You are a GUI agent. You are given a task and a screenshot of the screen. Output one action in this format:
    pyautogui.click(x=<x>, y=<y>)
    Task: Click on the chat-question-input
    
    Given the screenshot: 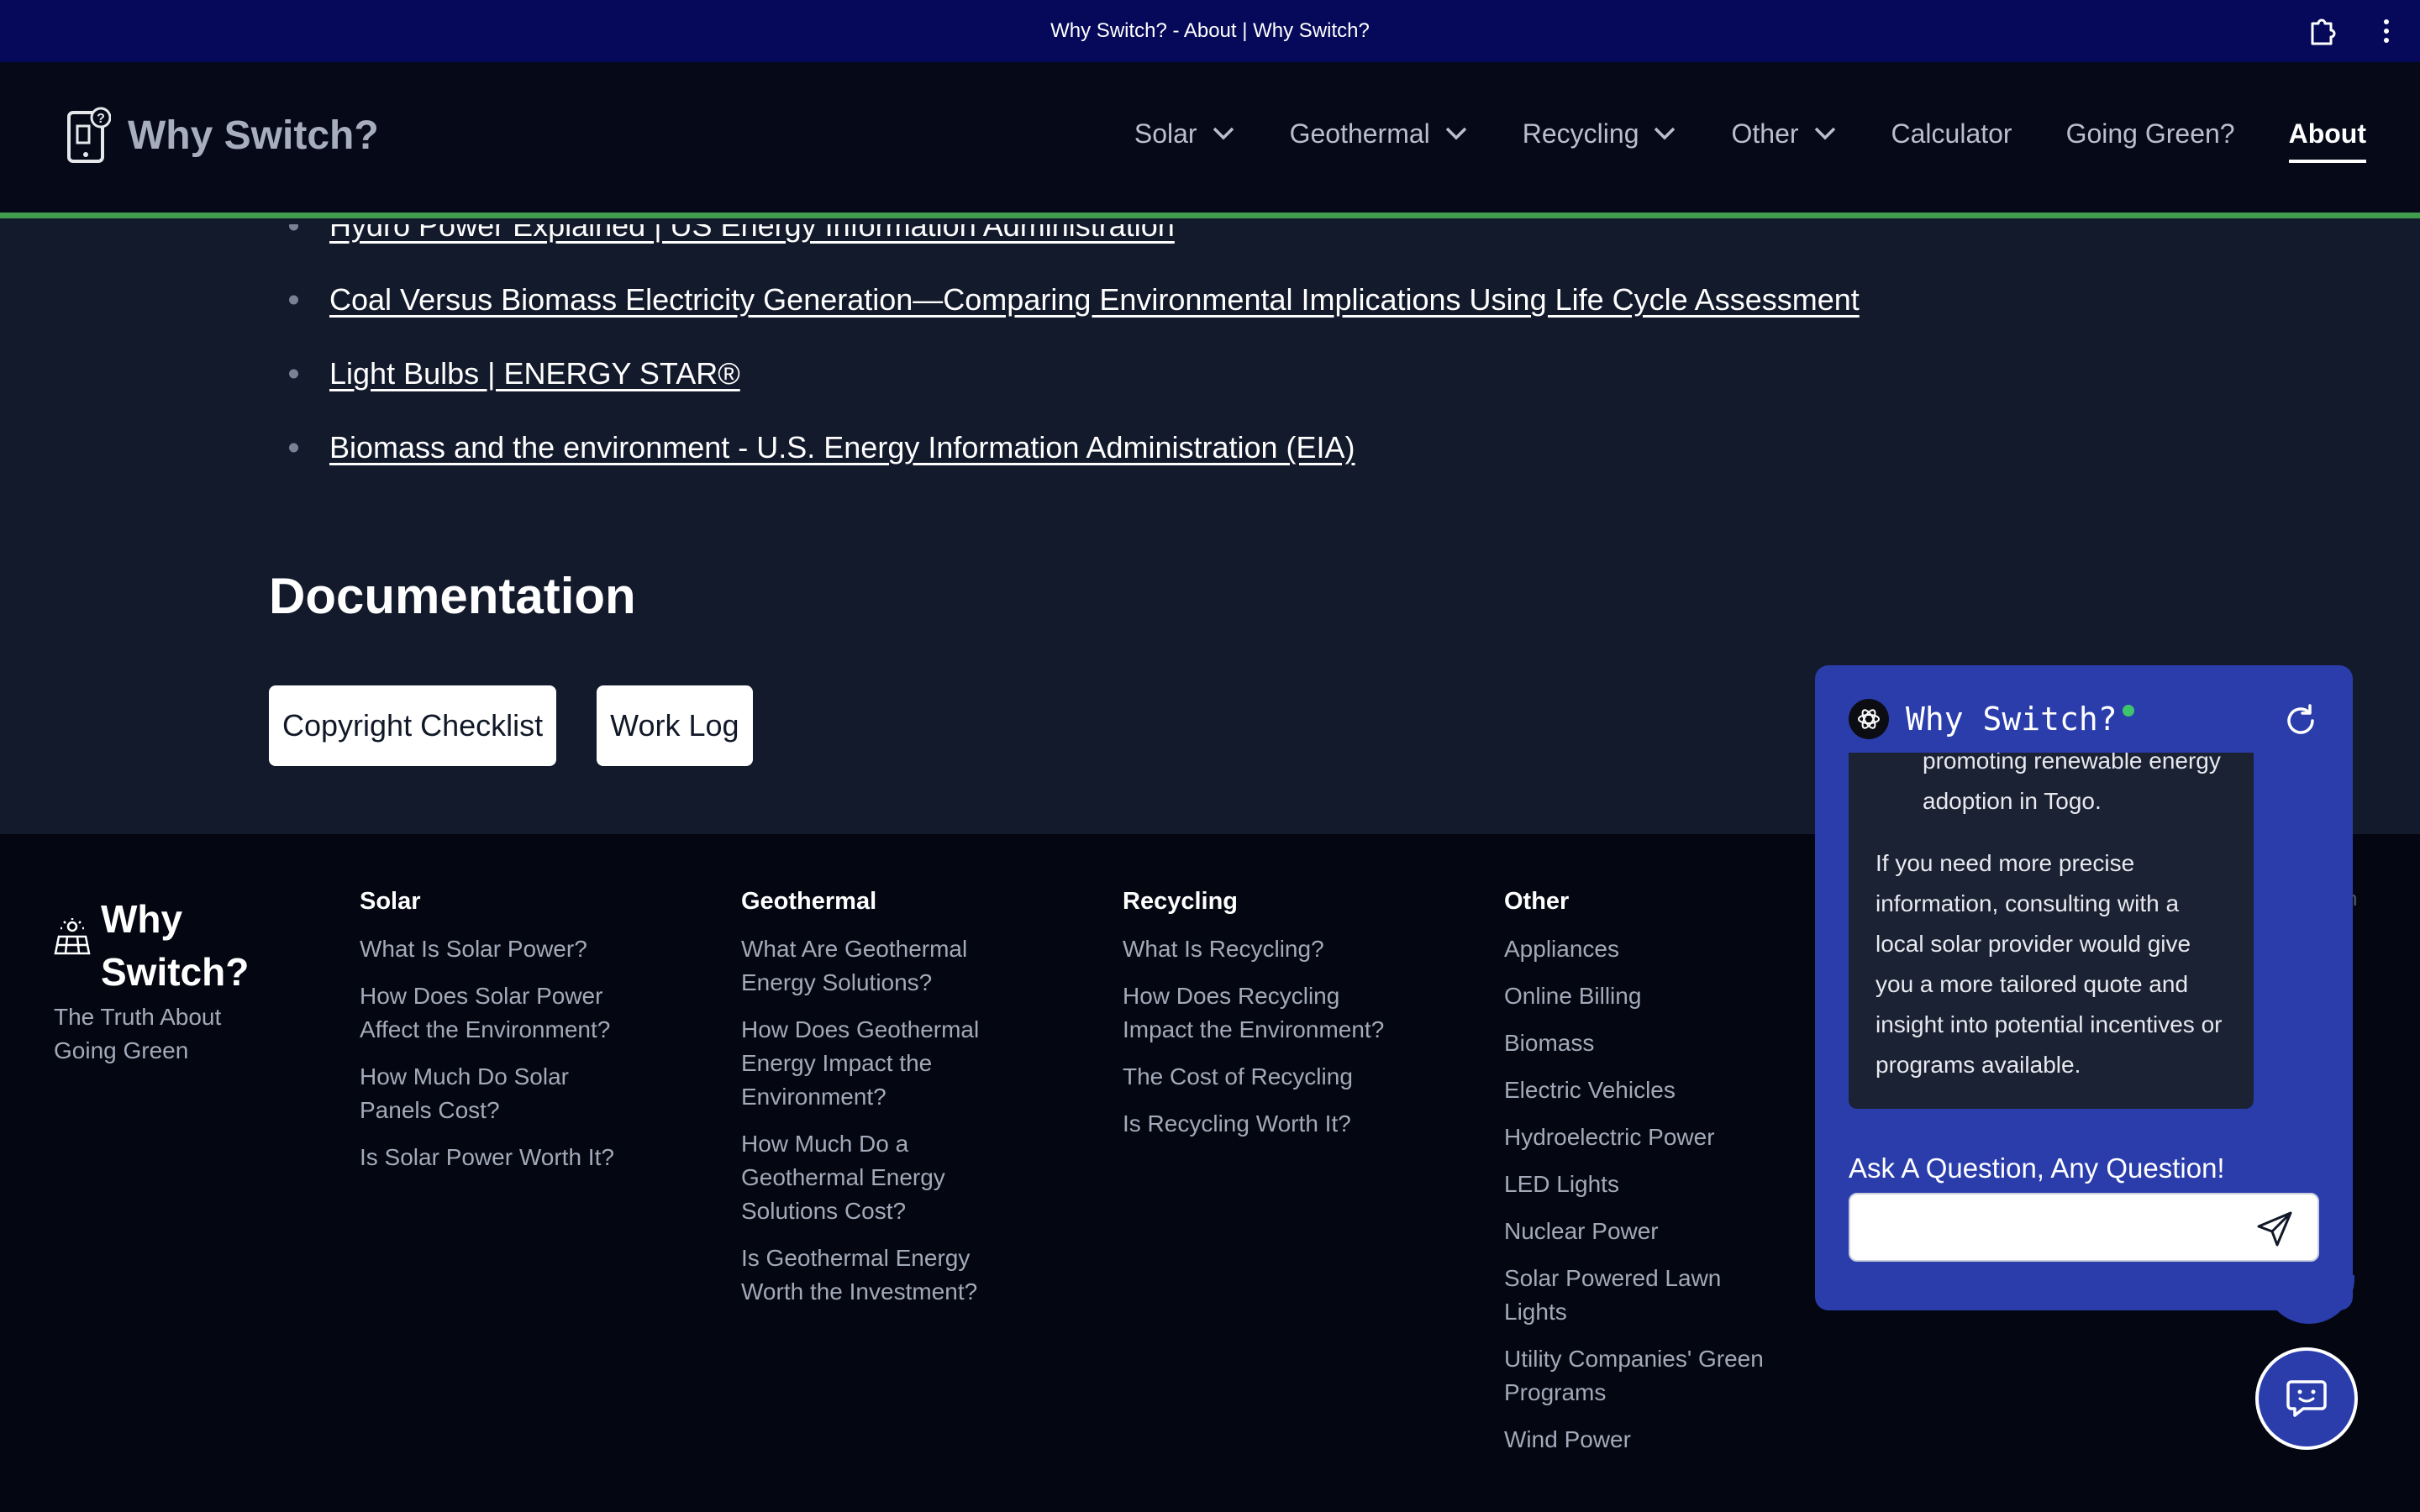 What is the action you would take?
    pyautogui.click(x=2058, y=1227)
    